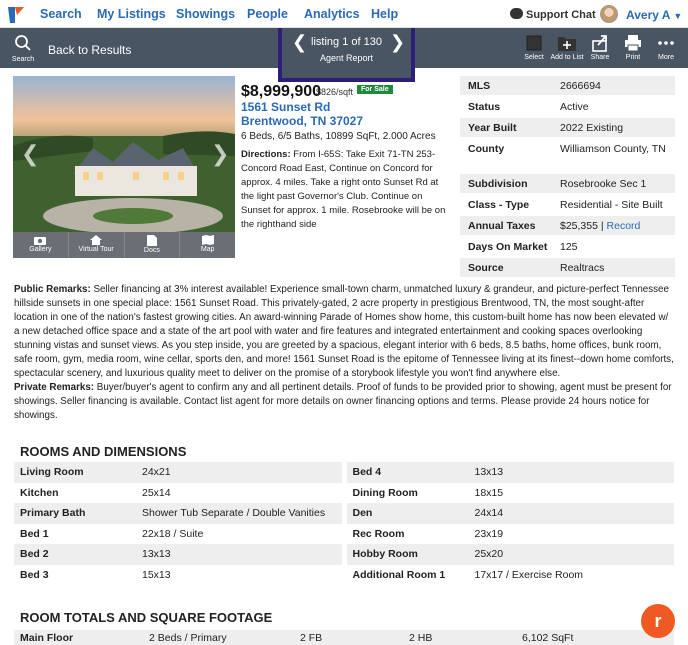 This screenshot has height=645, width=688. I want to click on add-to-list-label: Add to List, so click(567, 57).